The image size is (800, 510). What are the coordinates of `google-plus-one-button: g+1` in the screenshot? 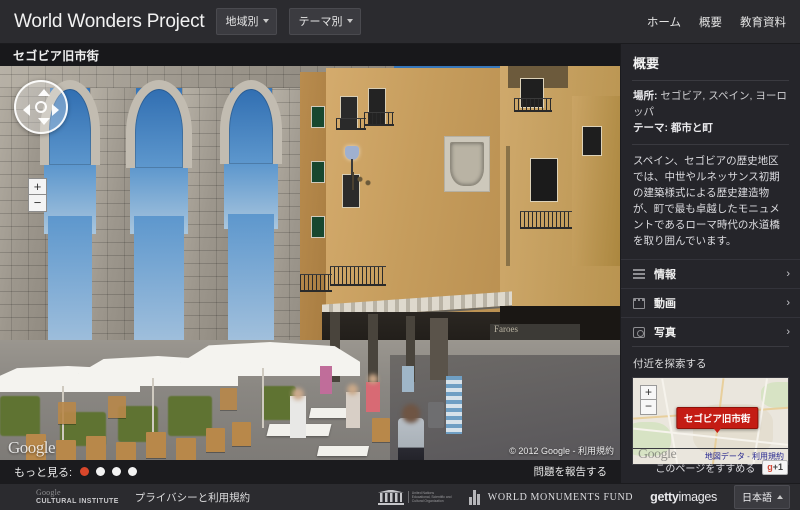 It's located at (775, 467).